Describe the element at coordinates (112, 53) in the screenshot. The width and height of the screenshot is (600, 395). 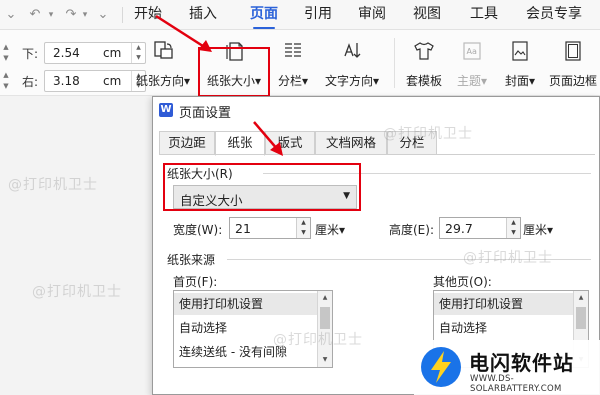
I see `margin-bottom-unit: cm` at that location.